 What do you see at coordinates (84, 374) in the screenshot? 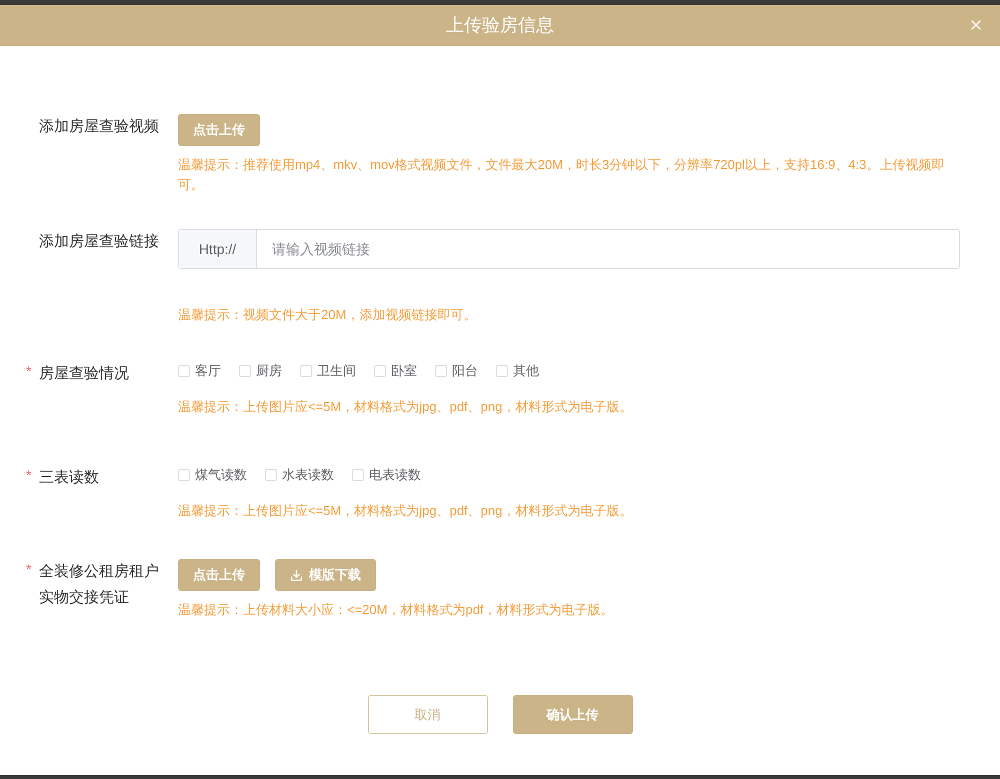
I see `field-label: 房屋查验情况` at bounding box center [84, 374].